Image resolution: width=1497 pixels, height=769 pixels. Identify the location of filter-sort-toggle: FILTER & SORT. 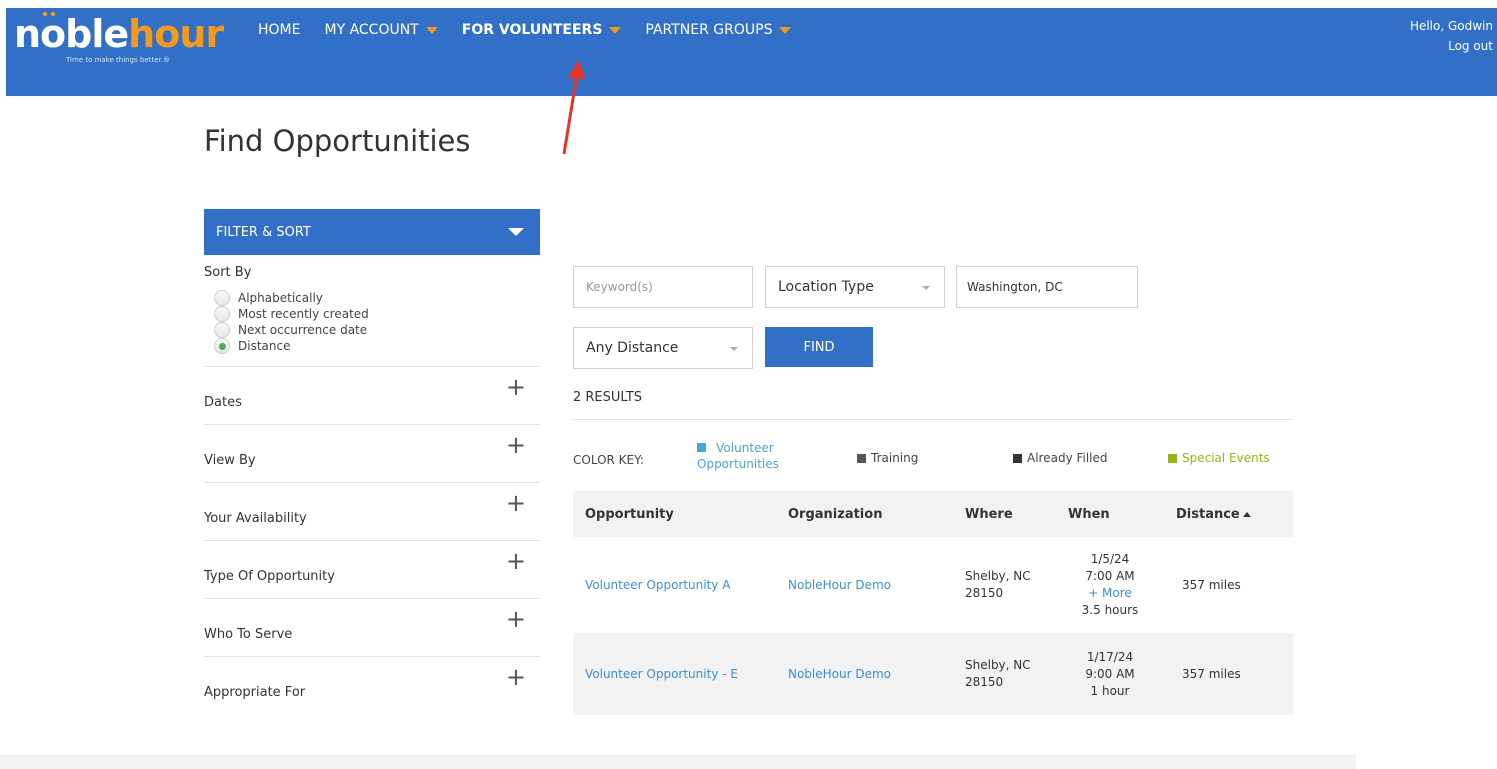
(372, 232).